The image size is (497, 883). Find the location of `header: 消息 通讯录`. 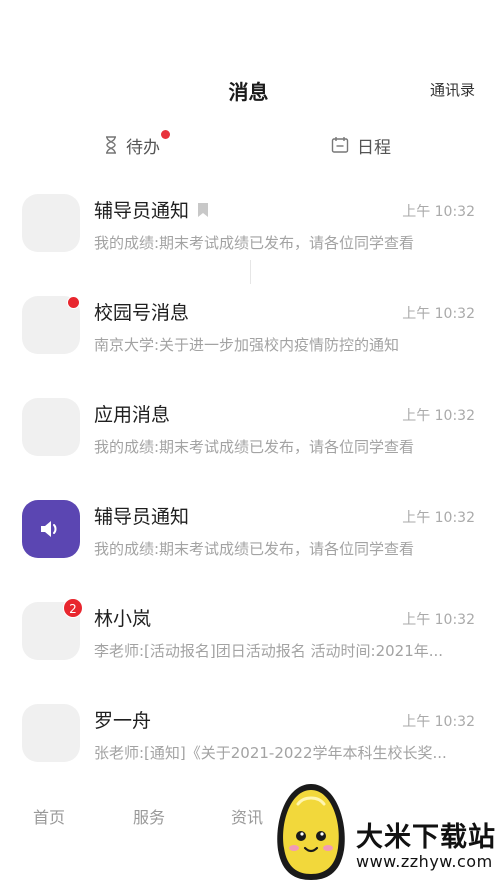

header: 消息 通讯录 is located at coordinates (248, 90).